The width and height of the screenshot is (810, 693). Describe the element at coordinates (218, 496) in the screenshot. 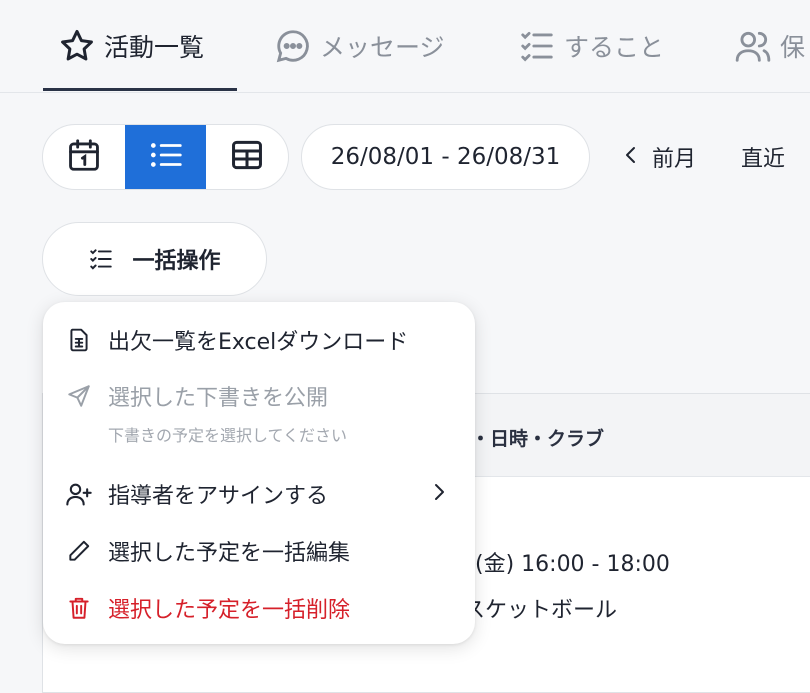

I see `menu-item-label: 指導者をアサインする` at that location.